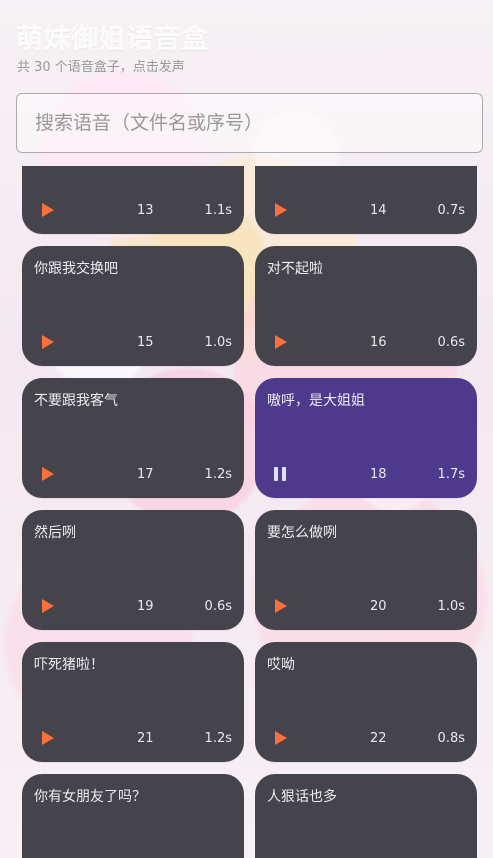  What do you see at coordinates (133, 306) in the screenshot?
I see `voice-card: 你跟我交换吧 15 1.0s` at bounding box center [133, 306].